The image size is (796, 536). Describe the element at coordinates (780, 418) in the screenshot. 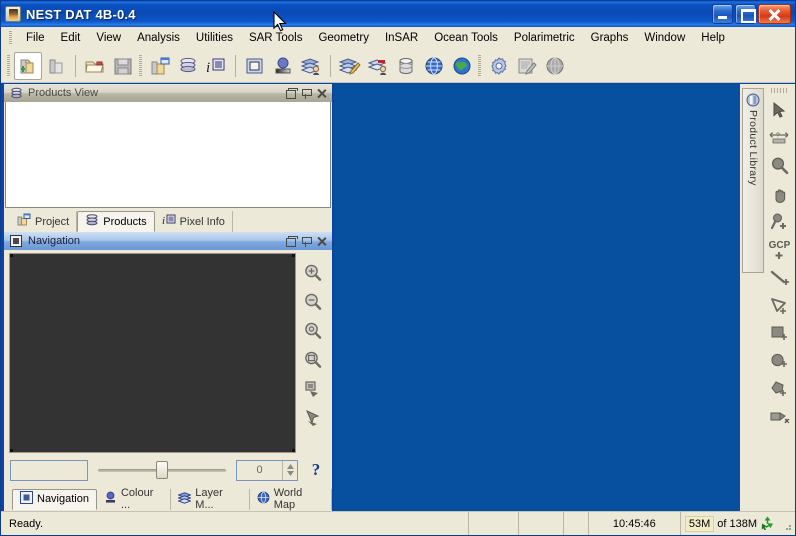

I see `magic-wand-tool` at that location.